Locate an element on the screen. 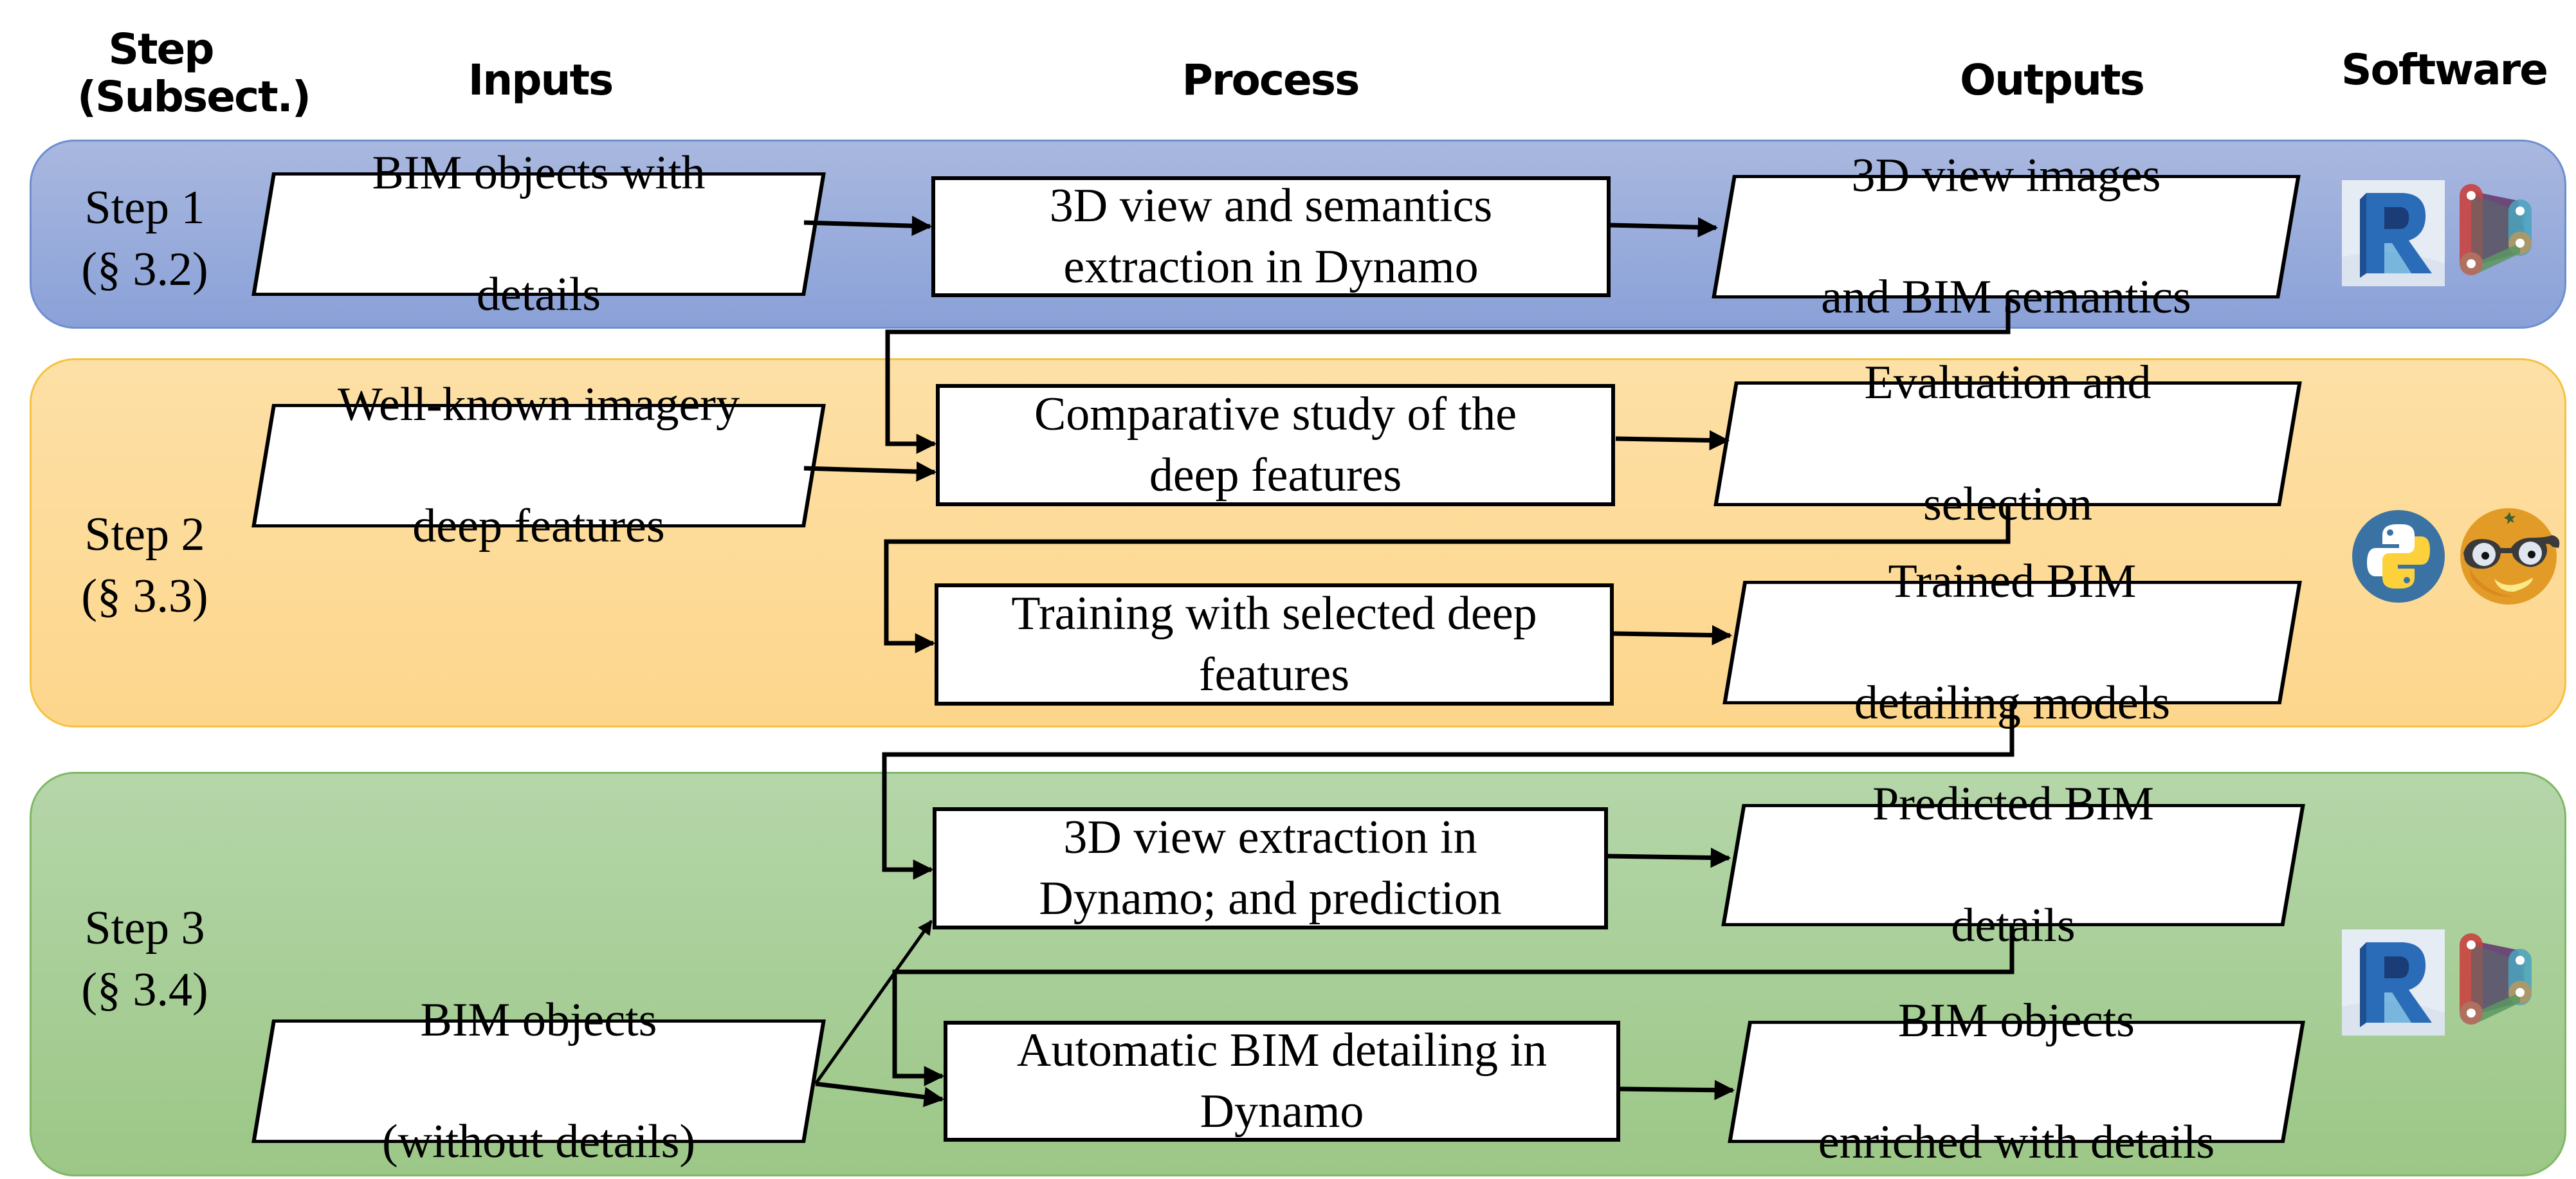  step-3-title: Step 3 is located at coordinates (144, 928).